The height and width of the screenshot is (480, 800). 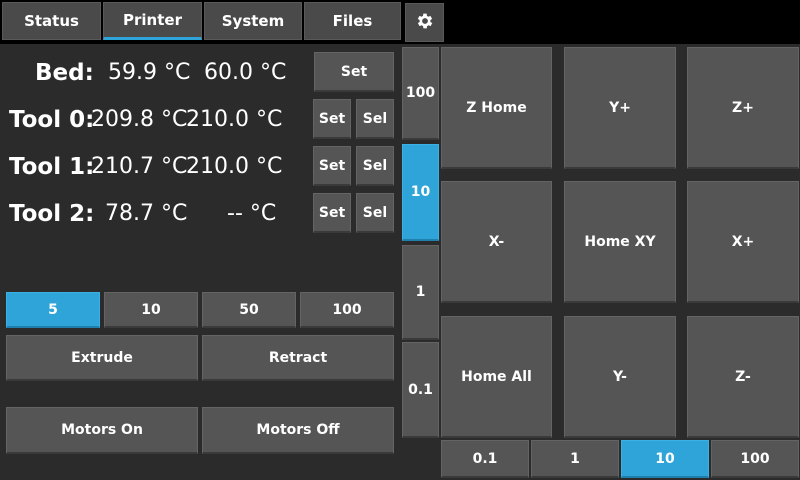 I want to click on z-plus-button: Z+, so click(x=743, y=108).